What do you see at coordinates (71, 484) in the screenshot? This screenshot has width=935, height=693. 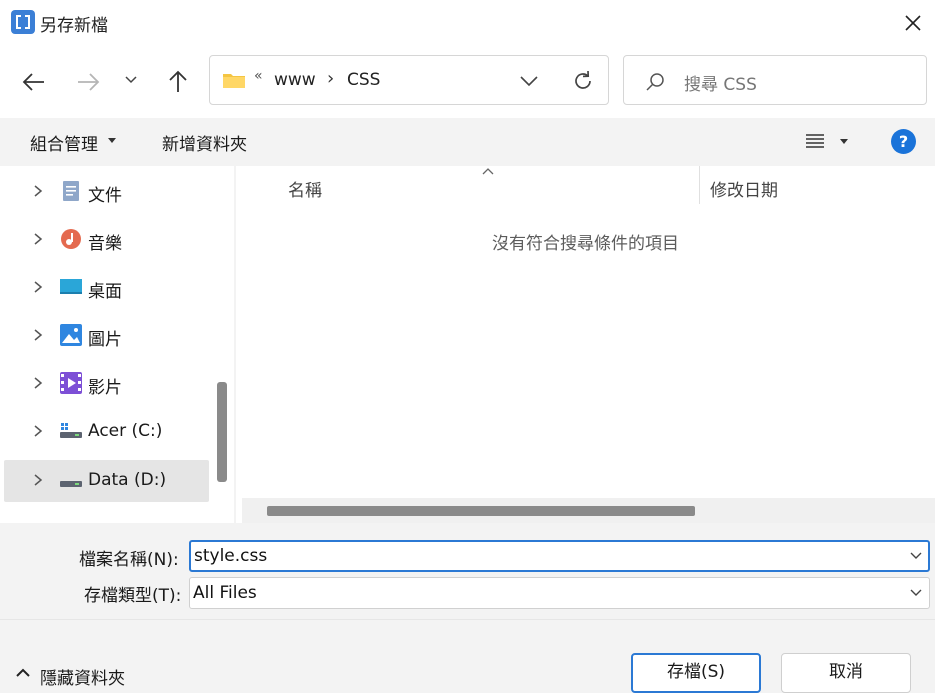 I see `drive-icon` at bounding box center [71, 484].